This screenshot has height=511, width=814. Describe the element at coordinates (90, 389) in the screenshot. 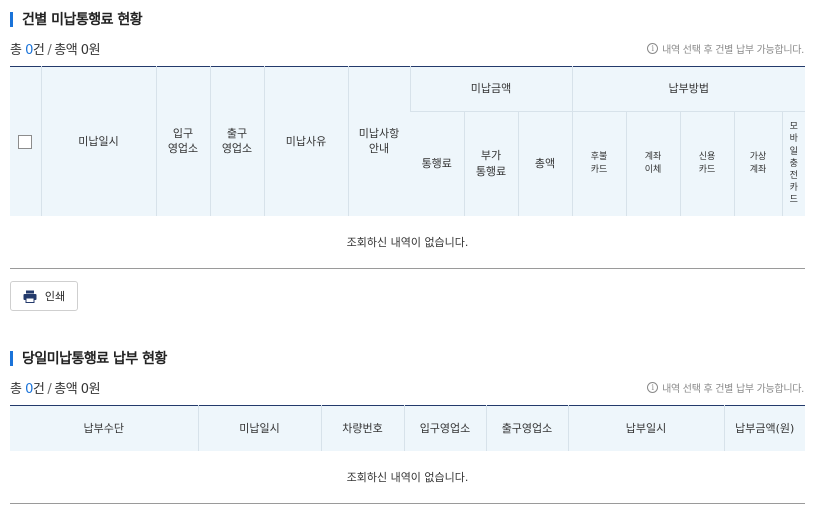

I see `paid-total-amount: 0원` at that location.